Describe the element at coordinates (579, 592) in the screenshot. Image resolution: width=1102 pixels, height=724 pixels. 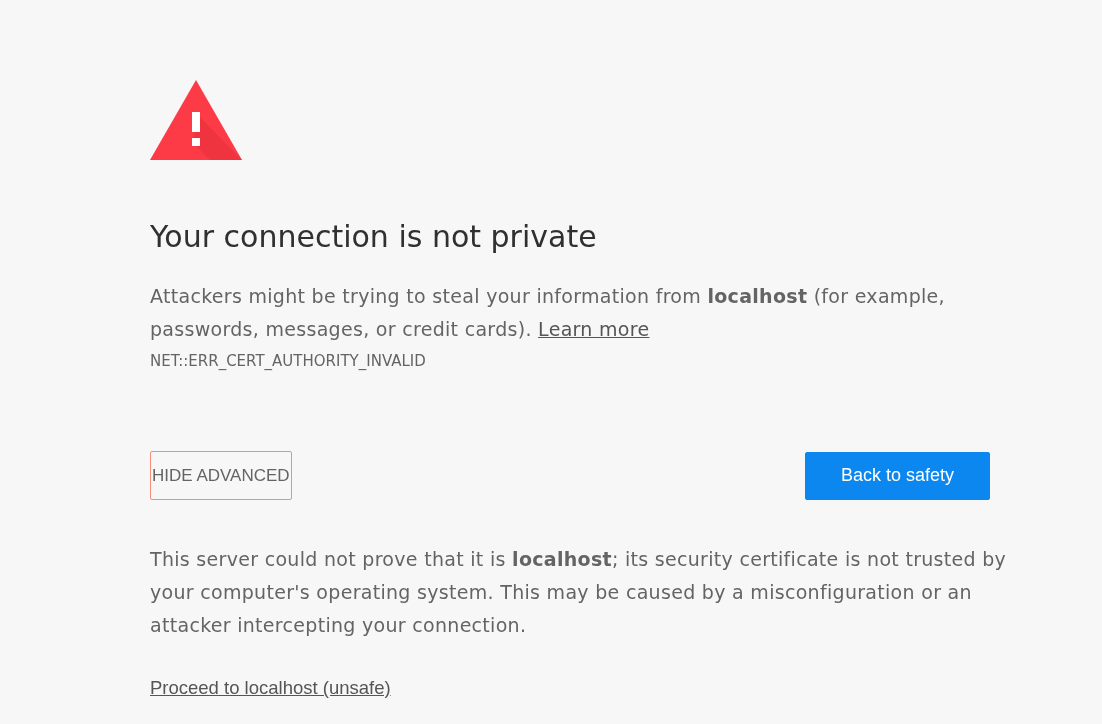
I see `details-text: This server could not prove that it is localhost; its security certificate is not trusted by your computer's operating system. This may be caused by a misconfiguration or an attacker intercepting your connection.` at that location.